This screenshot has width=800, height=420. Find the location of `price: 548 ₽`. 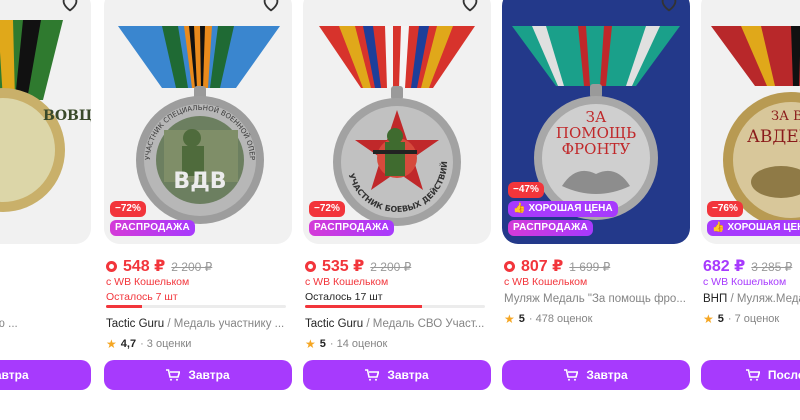

price: 548 ₽ is located at coordinates (144, 266).